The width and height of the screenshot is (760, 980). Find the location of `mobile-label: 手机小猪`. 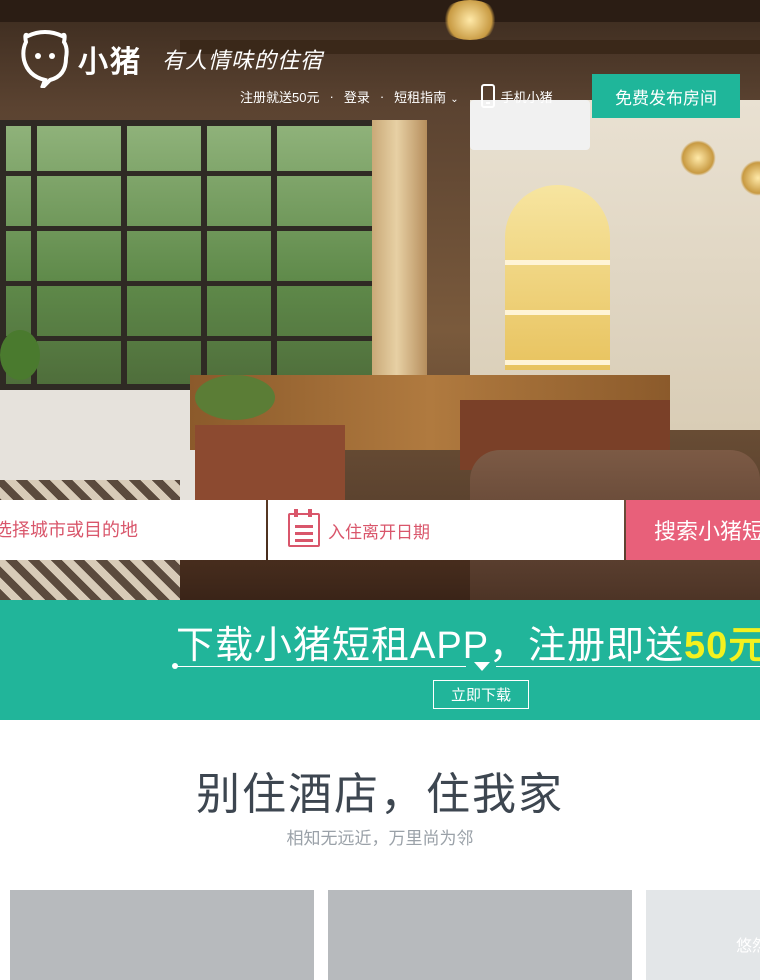

mobile-label: 手机小猪 is located at coordinates (526, 97).